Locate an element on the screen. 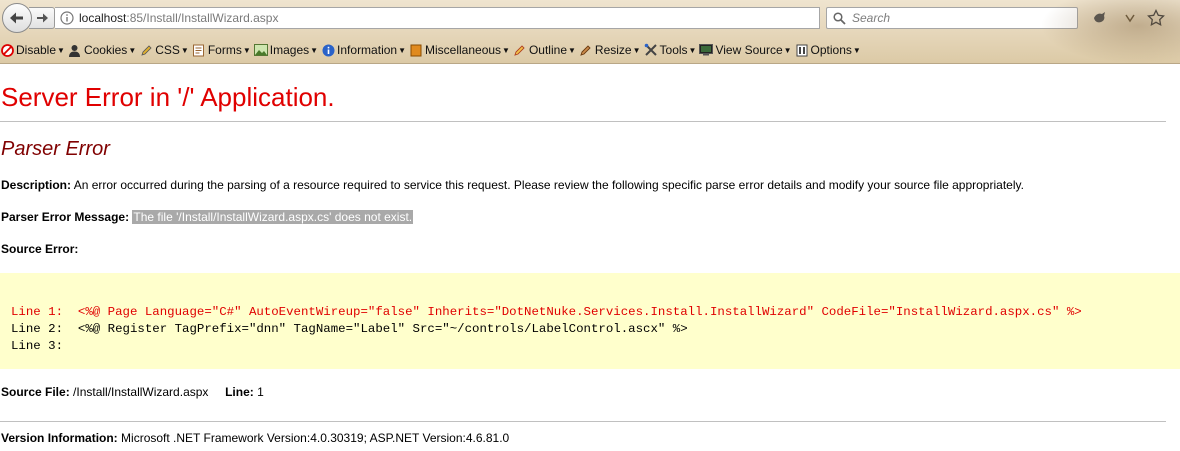 This screenshot has height=451, width=1180. search-box is located at coordinates (952, 18).